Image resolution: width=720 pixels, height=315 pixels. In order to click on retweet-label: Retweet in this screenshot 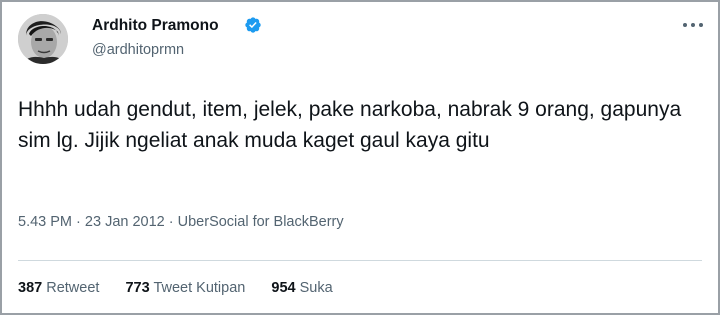, I will do `click(73, 288)`.